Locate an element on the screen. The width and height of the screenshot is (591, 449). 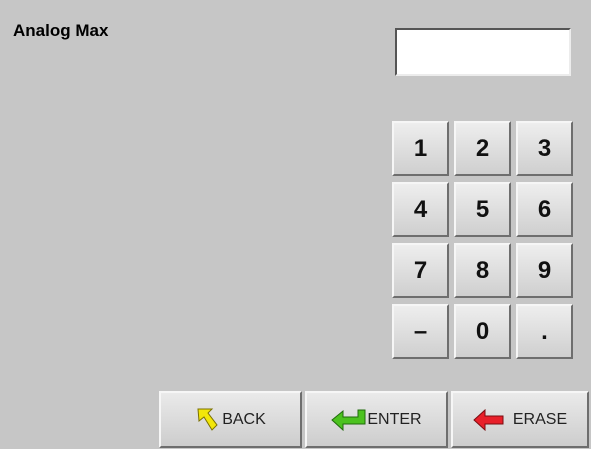
key-1: 1 is located at coordinates (420, 148).